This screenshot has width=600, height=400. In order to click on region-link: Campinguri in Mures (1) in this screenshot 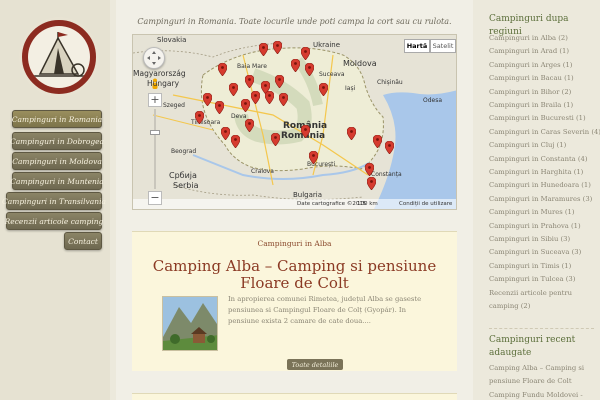, I will do `click(532, 212)`.